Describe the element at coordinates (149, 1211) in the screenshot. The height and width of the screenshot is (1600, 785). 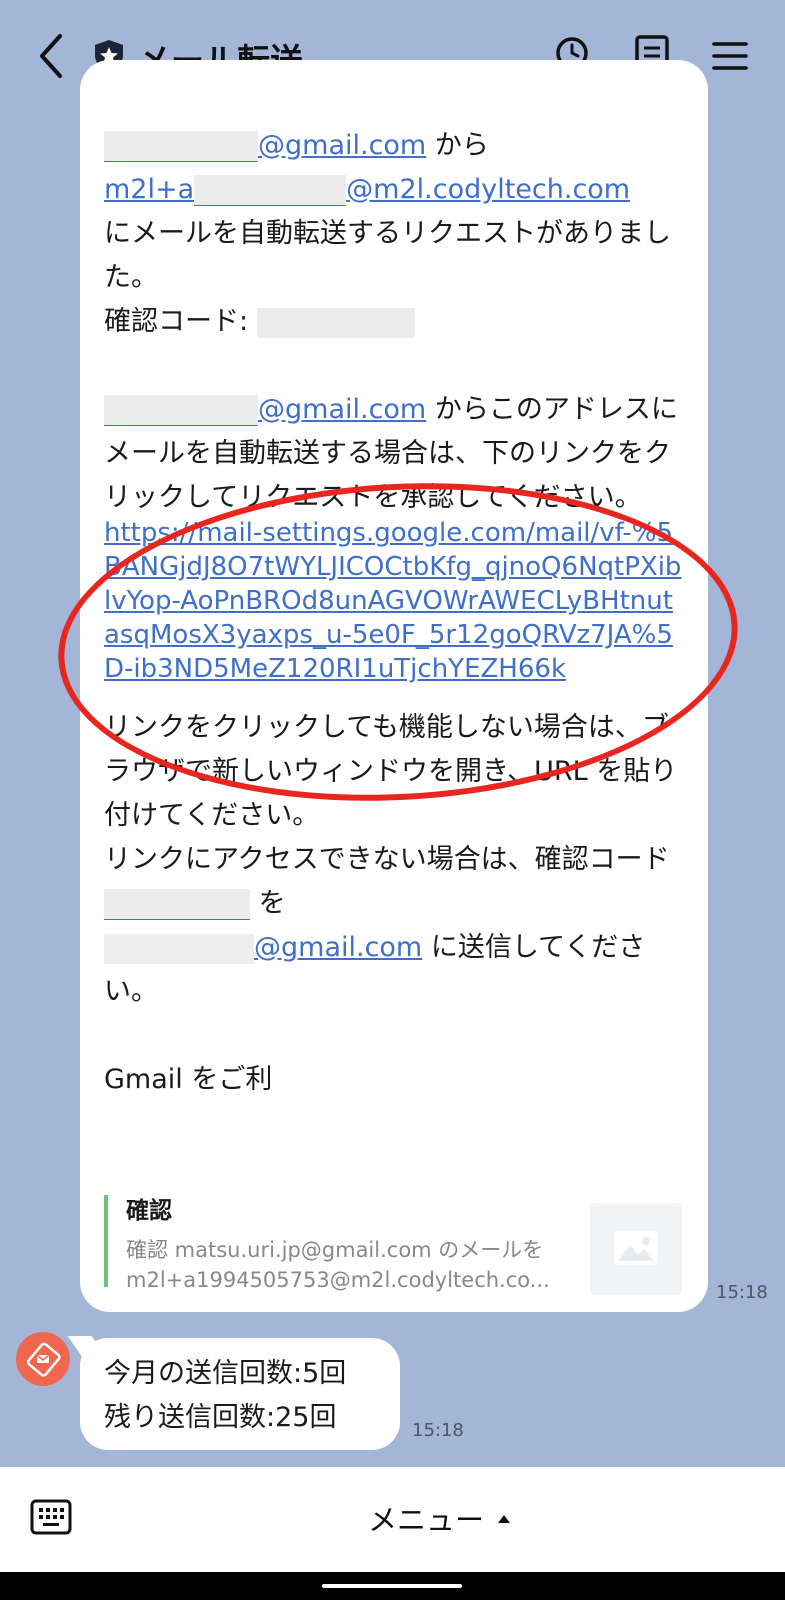
I see `preview-title: 確認` at that location.